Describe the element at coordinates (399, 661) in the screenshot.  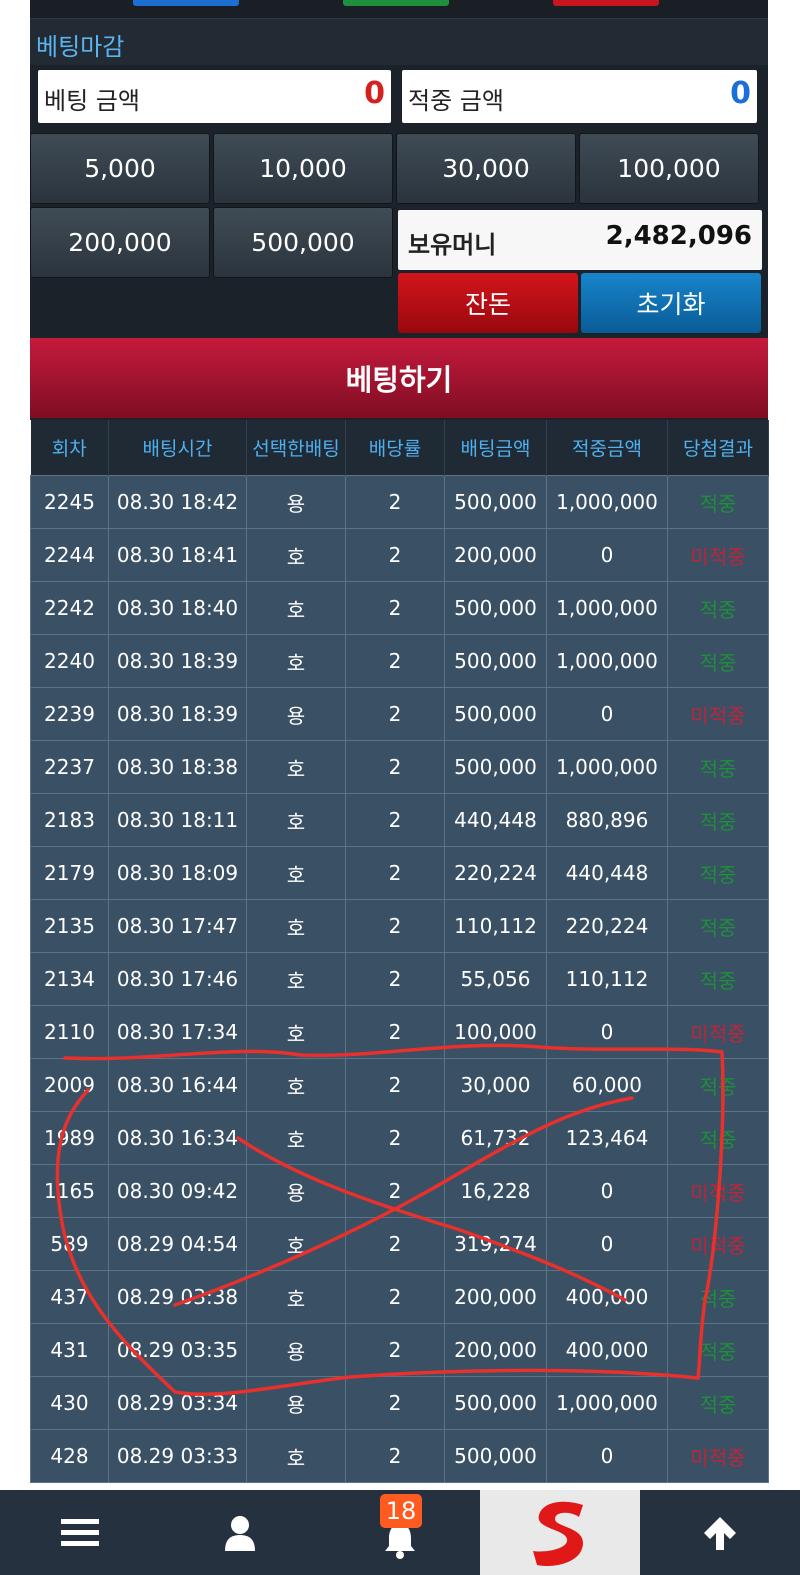
I see `table-row: 2240 08.30 18:39 호 2 500,000 1,000,000 적중` at that location.